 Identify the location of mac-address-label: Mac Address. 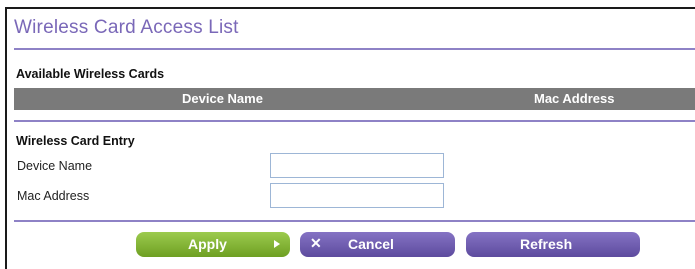
(53, 196).